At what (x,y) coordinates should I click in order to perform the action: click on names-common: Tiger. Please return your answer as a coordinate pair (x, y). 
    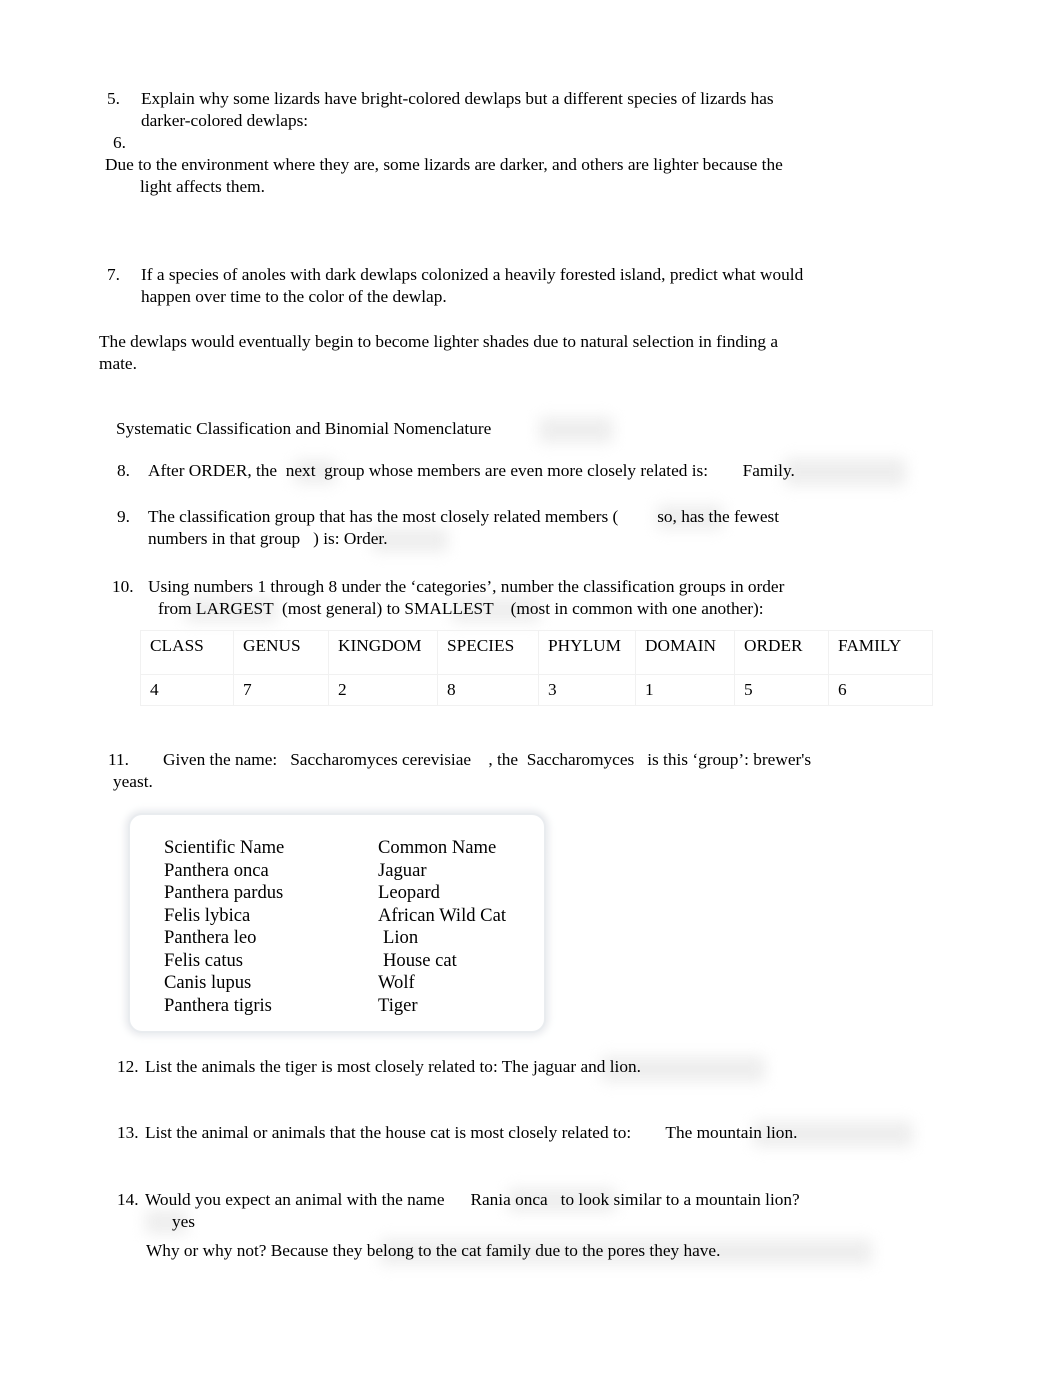
    Looking at the image, I should click on (398, 1005).